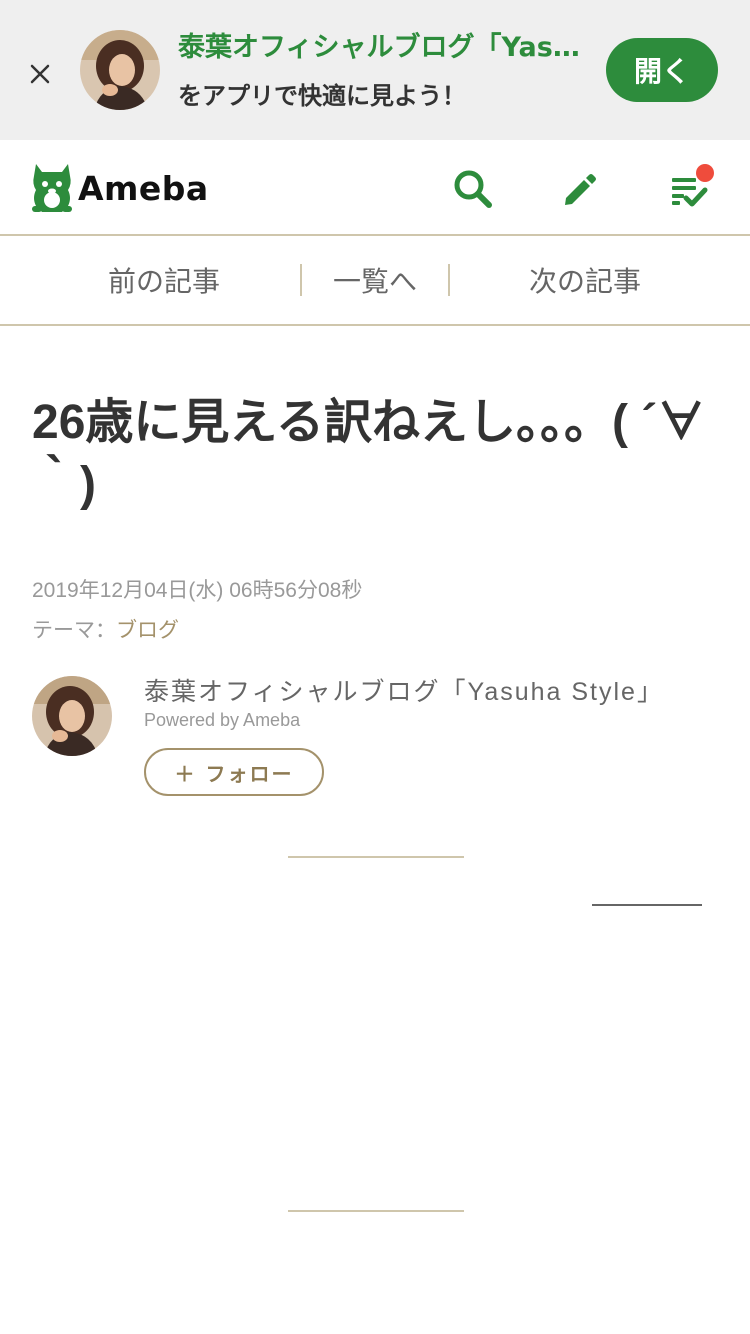 This screenshot has width=750, height=1334. I want to click on article-title: 26歳に見える訳ねえし。。。( ´∀｀), so click(369, 453).